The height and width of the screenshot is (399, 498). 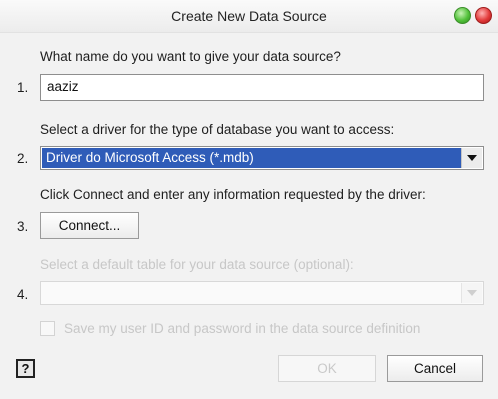 What do you see at coordinates (25, 368) in the screenshot?
I see `help-icon: ?` at bounding box center [25, 368].